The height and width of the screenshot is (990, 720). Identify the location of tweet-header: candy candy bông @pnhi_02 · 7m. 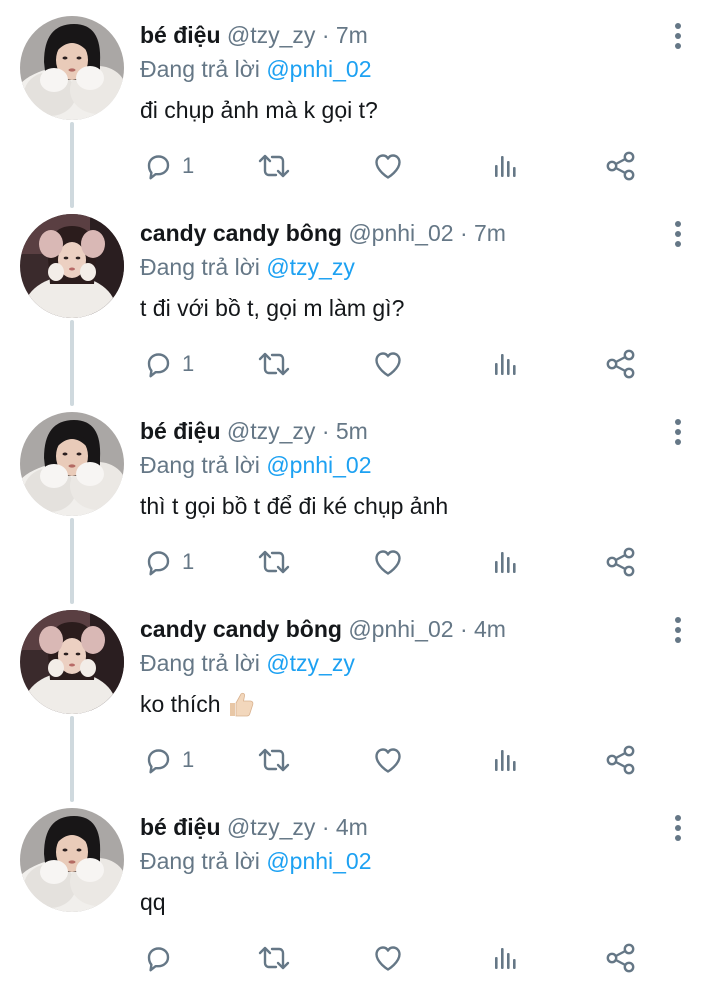
(323, 233).